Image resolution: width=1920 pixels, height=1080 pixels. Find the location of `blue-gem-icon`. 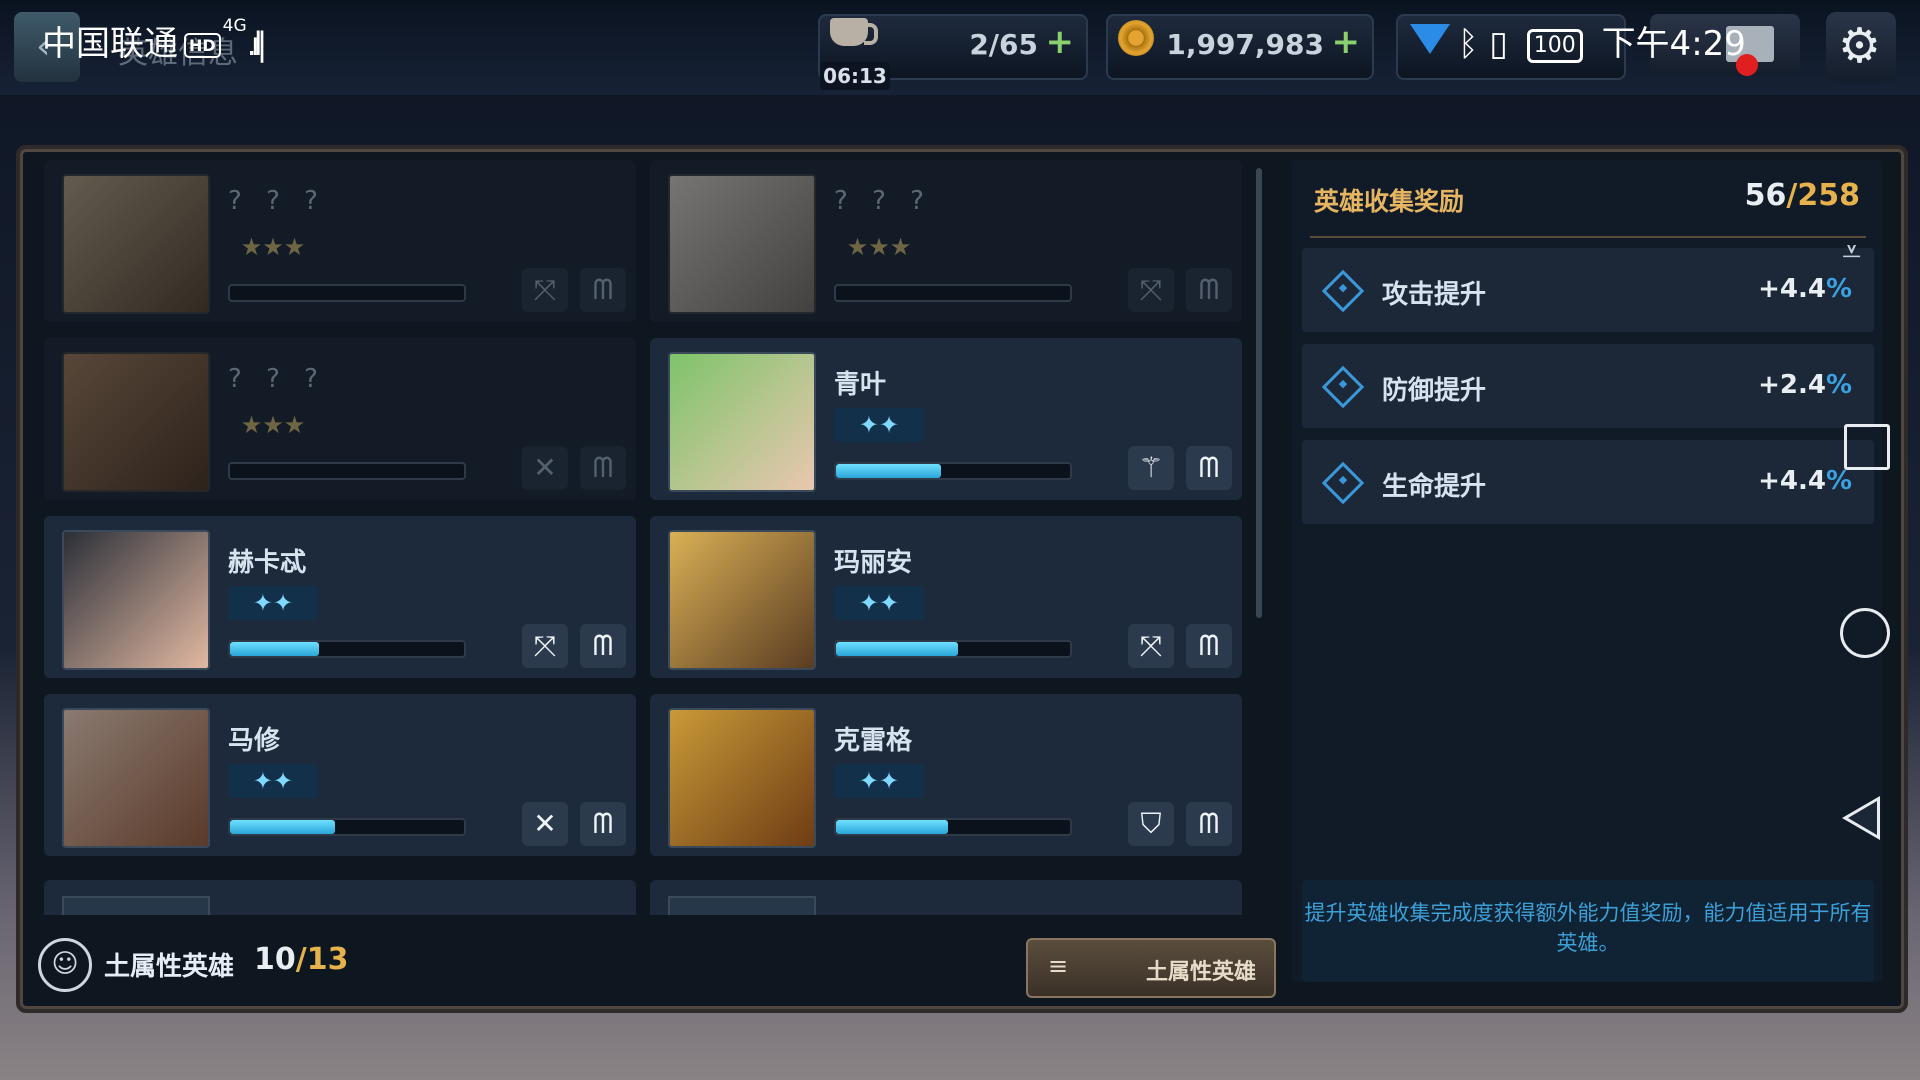

blue-gem-icon is located at coordinates (1430, 39).